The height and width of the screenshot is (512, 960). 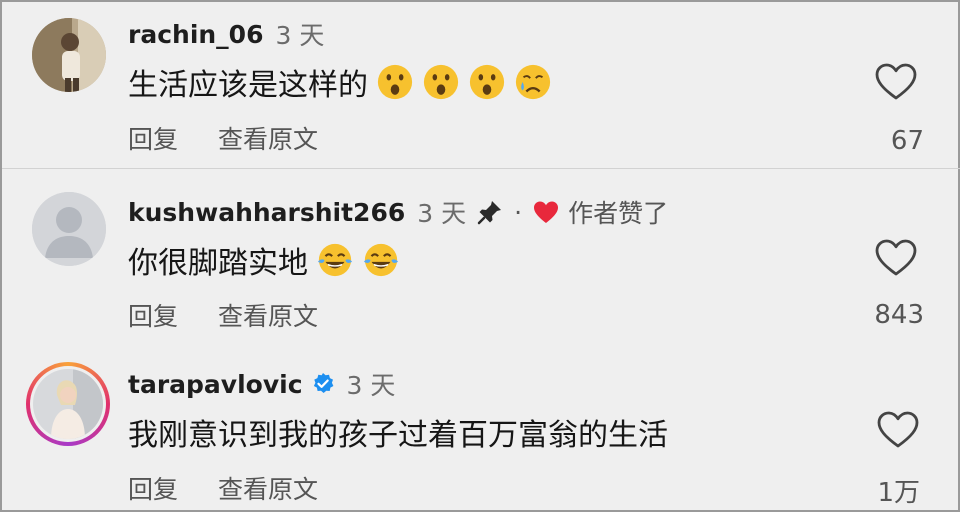 I want to click on comment-header: rachin_06 3 天, so click(x=226, y=34).